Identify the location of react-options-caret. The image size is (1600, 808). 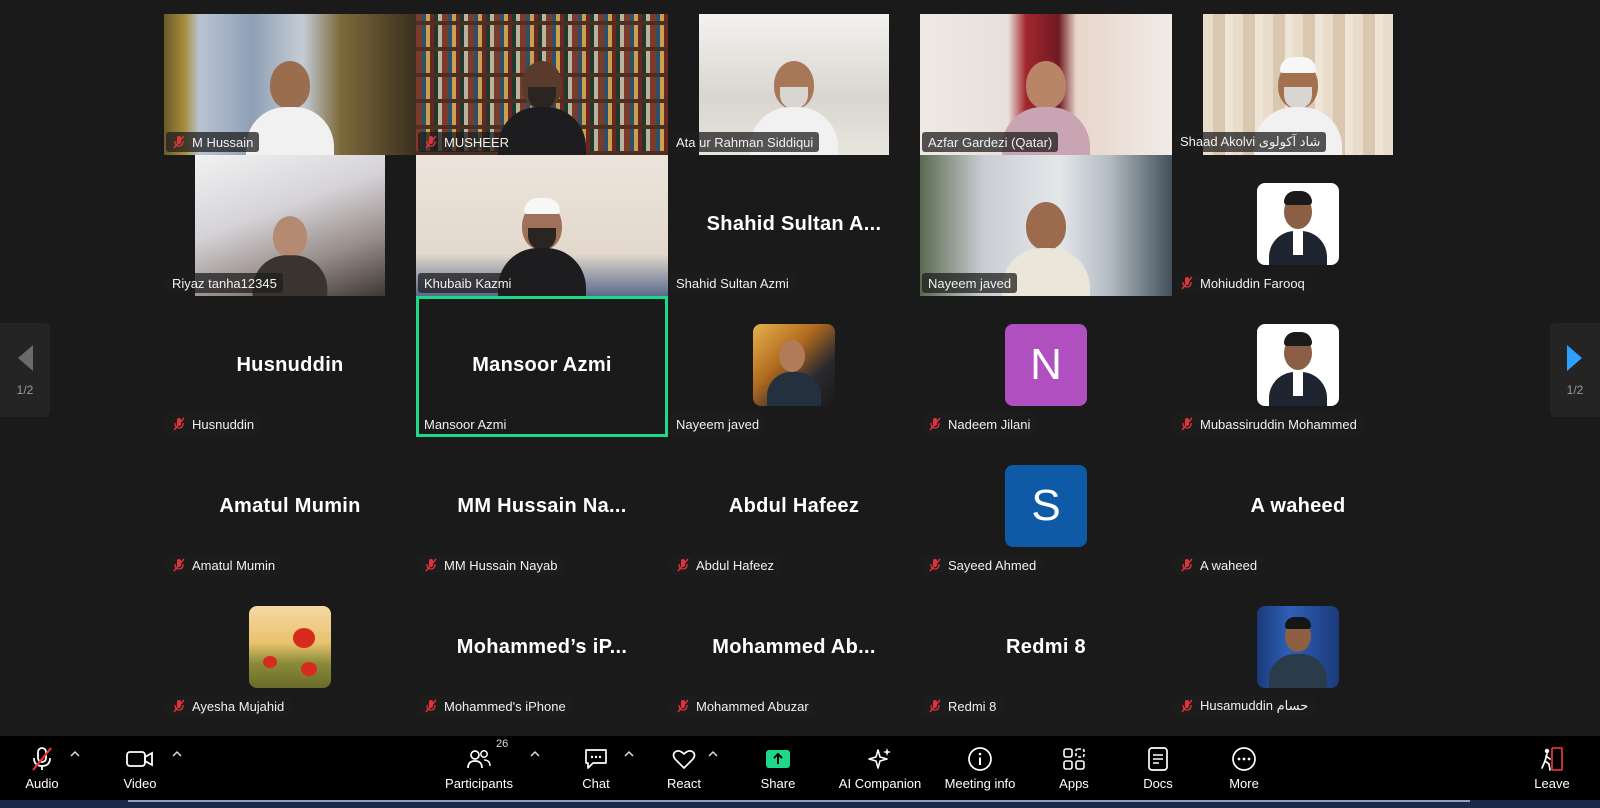
(714, 756).